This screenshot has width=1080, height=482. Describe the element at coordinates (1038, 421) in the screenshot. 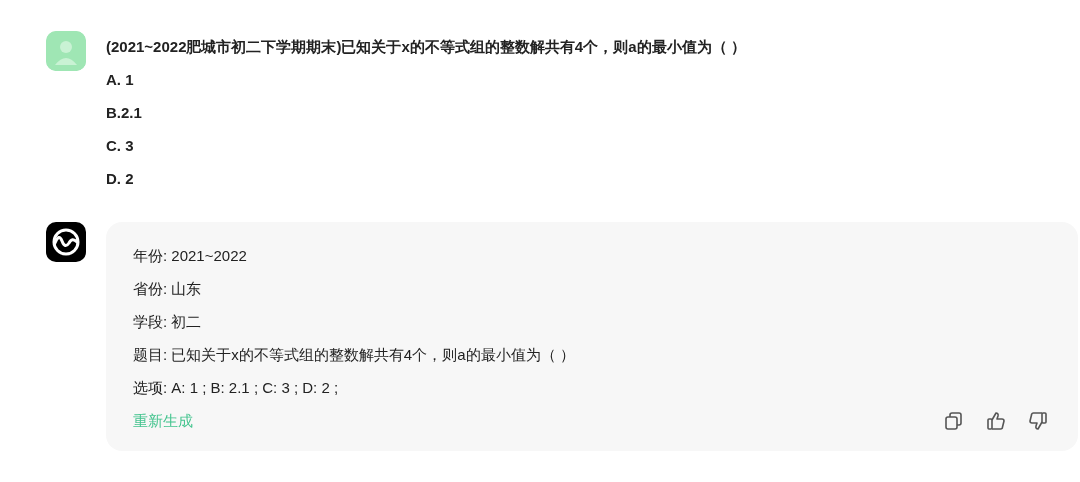

I see `thumbs-down-icon` at that location.